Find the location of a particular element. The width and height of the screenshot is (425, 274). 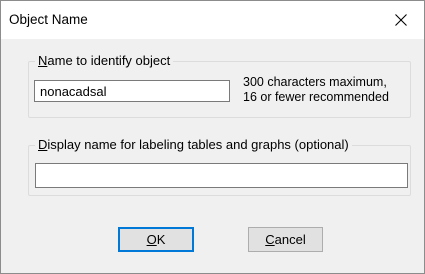

close-button is located at coordinates (401, 20).